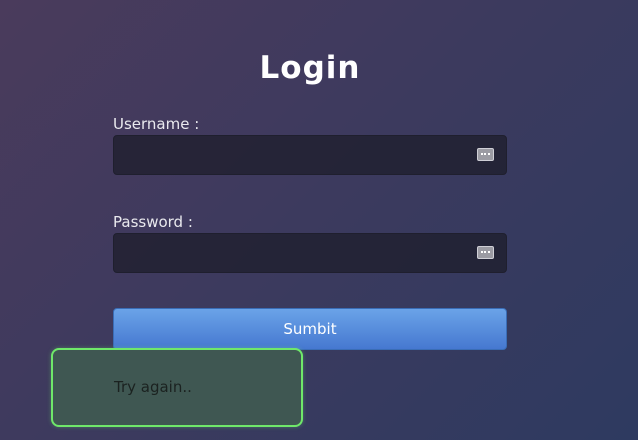 The image size is (638, 440). I want to click on username-label: Username :, so click(156, 124).